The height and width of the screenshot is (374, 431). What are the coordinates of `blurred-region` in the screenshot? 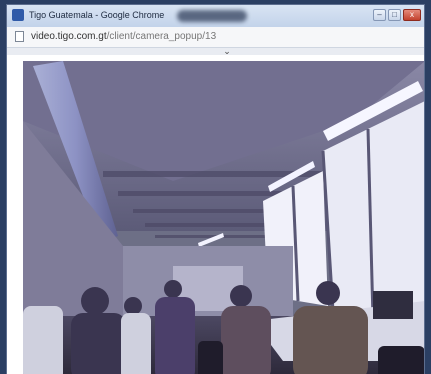 It's located at (212, 16).